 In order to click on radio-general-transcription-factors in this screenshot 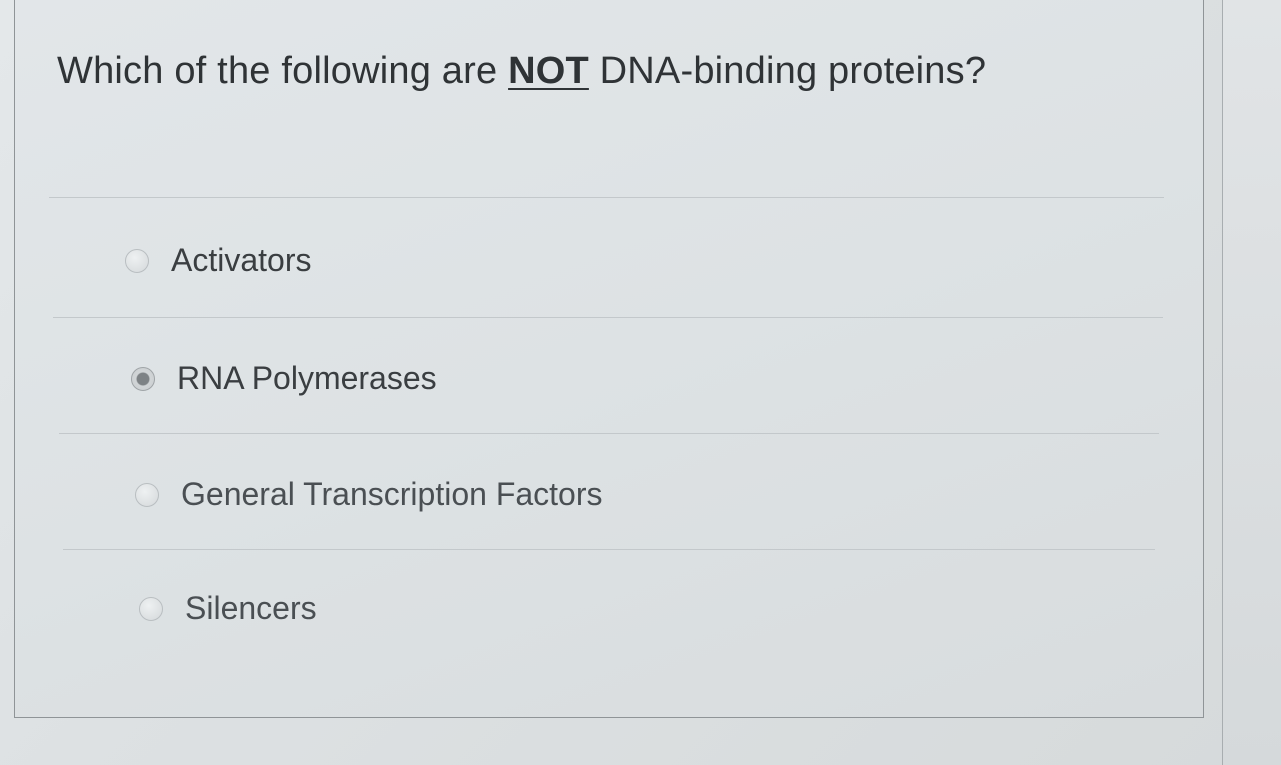, I will do `click(147, 494)`.